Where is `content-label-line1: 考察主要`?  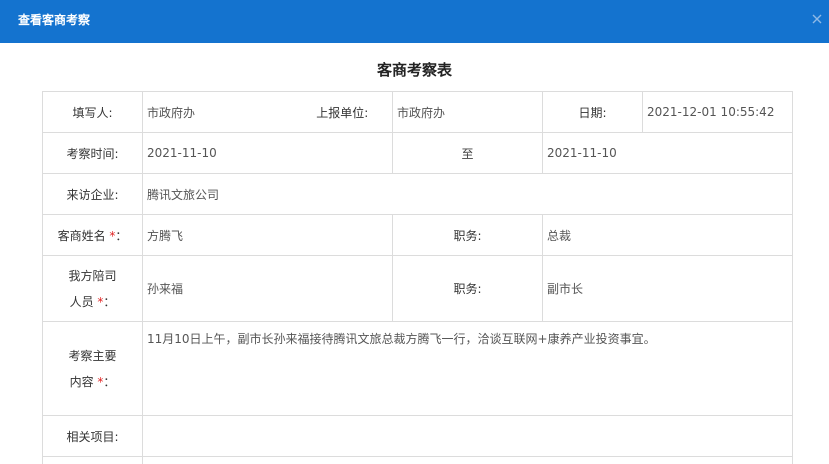
content-label-line1: 考察主要 is located at coordinates (92, 355).